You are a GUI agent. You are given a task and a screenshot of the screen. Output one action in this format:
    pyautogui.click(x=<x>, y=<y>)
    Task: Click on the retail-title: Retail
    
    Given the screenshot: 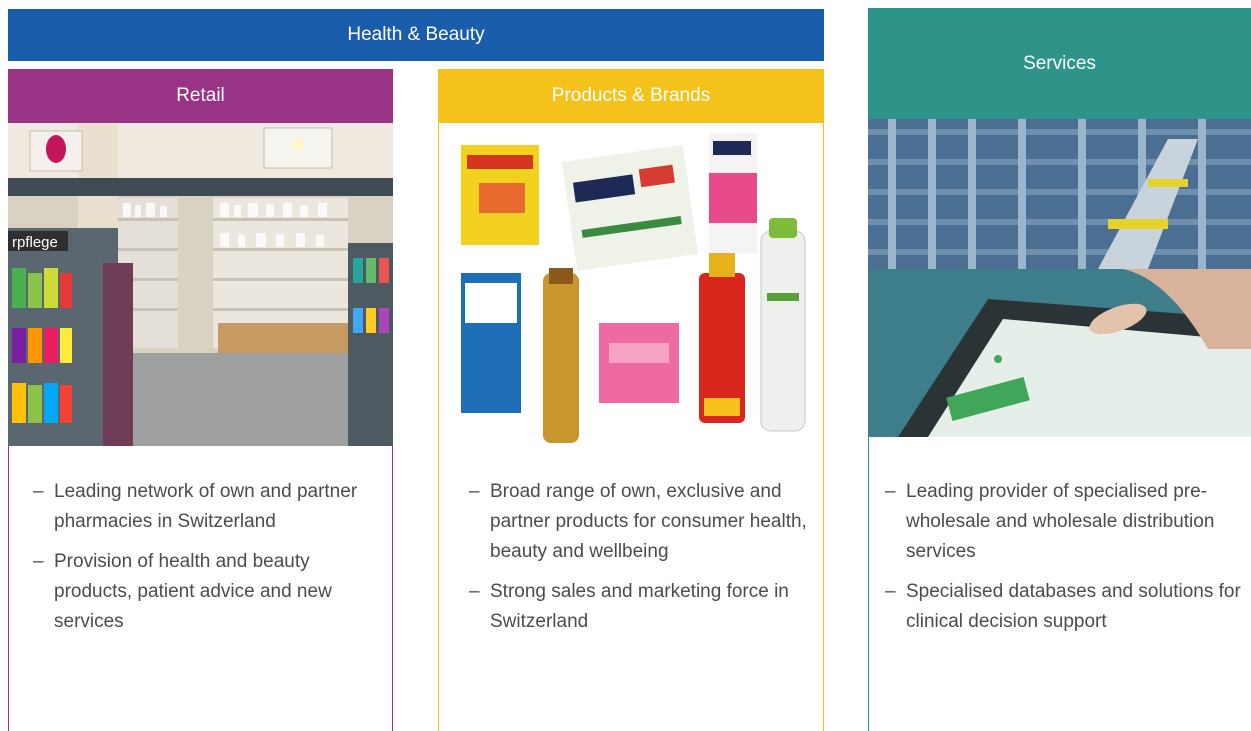 What is the action you would take?
    pyautogui.click(x=200, y=95)
    